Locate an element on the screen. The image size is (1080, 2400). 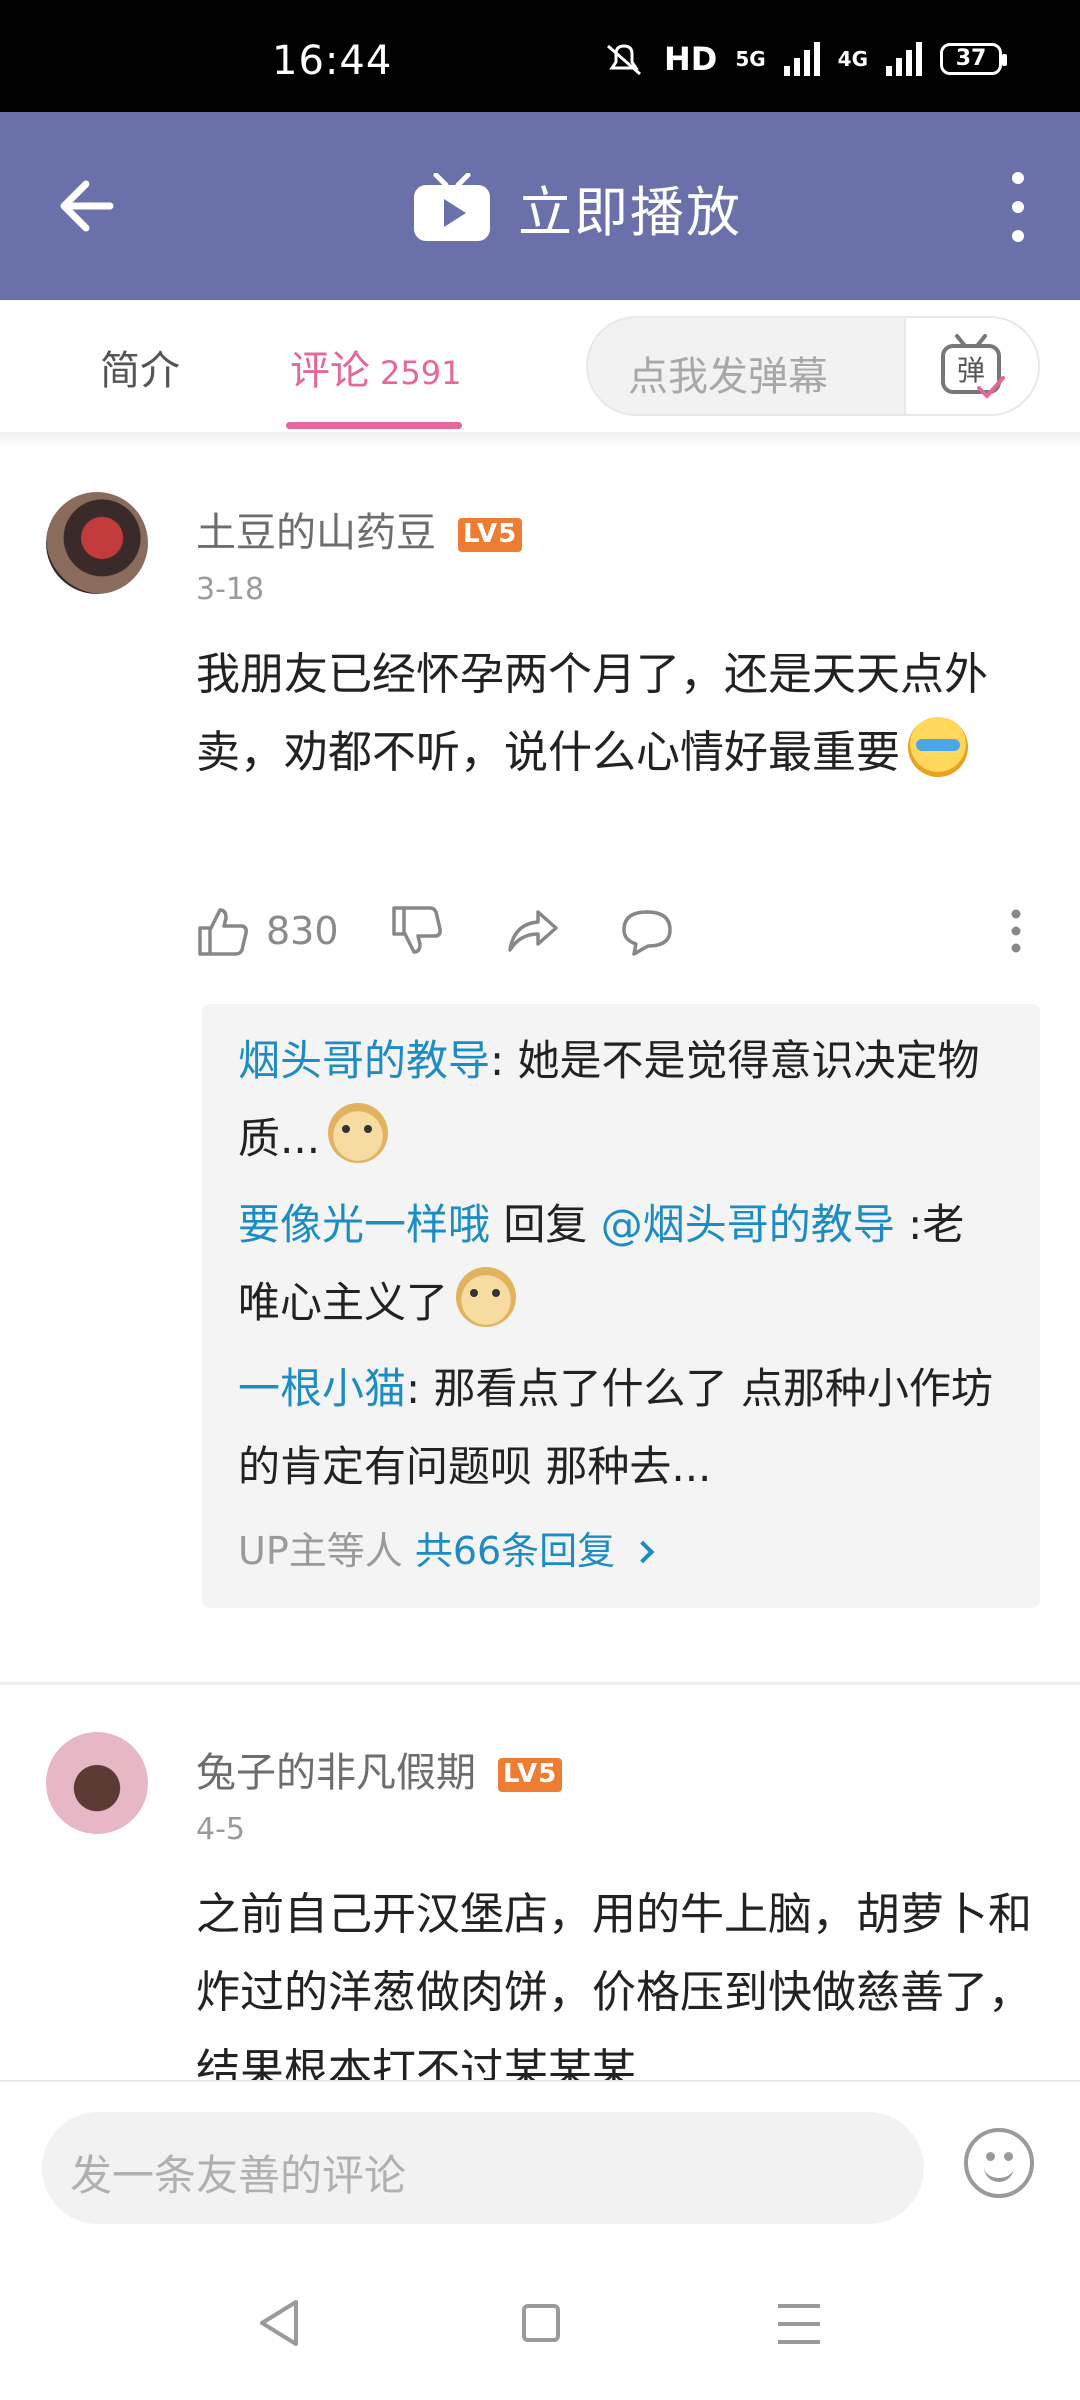
status-bar: 16:44 HD 5G 4G 37 is located at coordinates (540, 56).